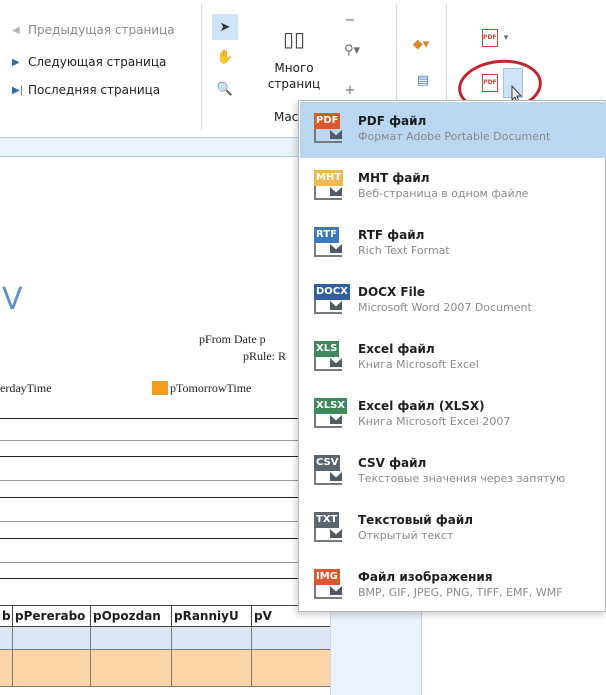 The height and width of the screenshot is (695, 606). Describe the element at coordinates (454, 136) in the screenshot. I see `menu-item-subtitle: Формат Adobe Portable Document` at that location.